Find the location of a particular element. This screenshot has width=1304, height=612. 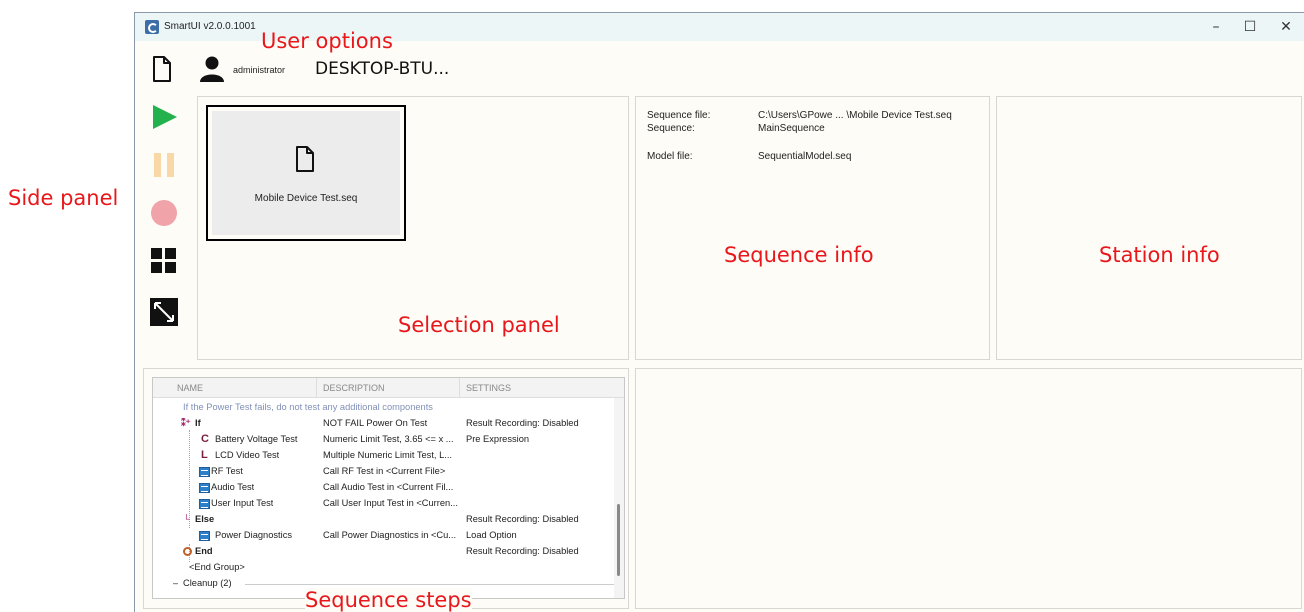

layout-button is located at coordinates (165, 261).